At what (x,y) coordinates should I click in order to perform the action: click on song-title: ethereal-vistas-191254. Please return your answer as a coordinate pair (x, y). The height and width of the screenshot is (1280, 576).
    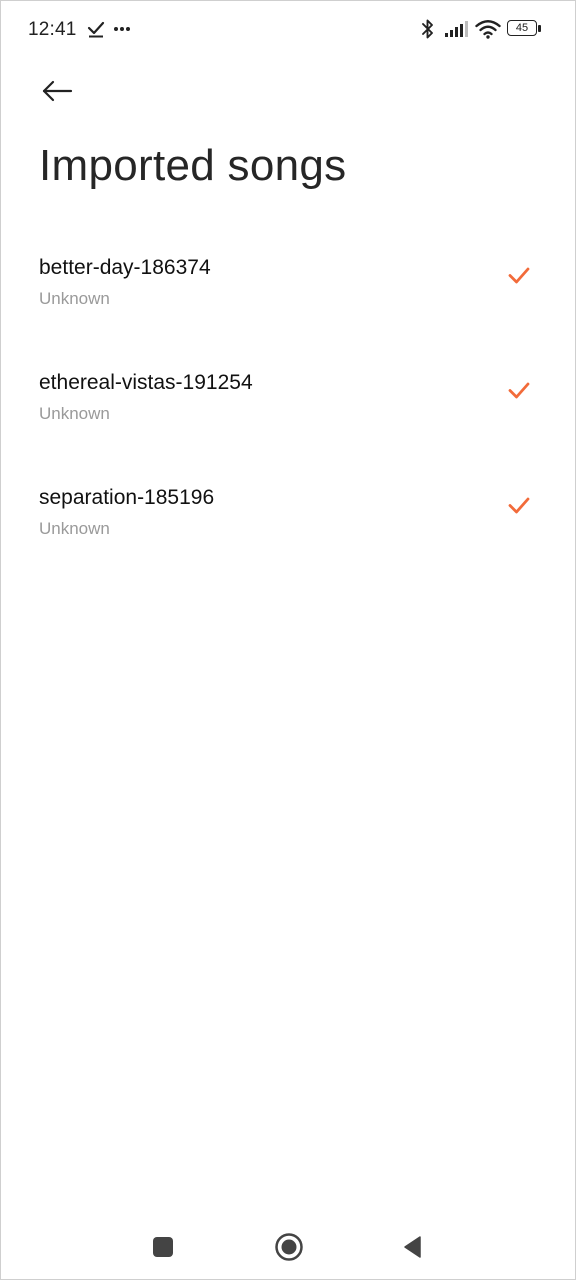
    Looking at the image, I should click on (146, 382).